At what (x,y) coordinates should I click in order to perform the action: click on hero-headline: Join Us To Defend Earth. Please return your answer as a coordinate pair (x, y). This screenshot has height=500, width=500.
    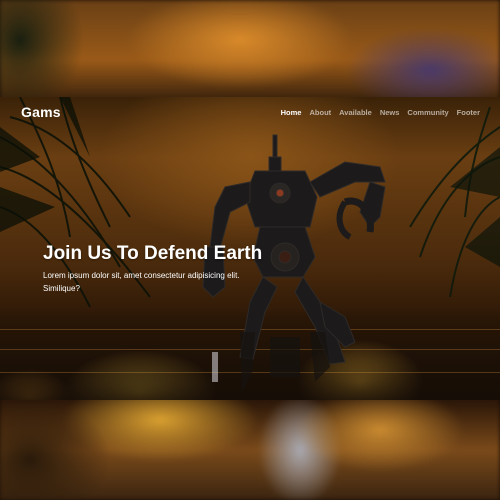
    Looking at the image, I should click on (153, 253).